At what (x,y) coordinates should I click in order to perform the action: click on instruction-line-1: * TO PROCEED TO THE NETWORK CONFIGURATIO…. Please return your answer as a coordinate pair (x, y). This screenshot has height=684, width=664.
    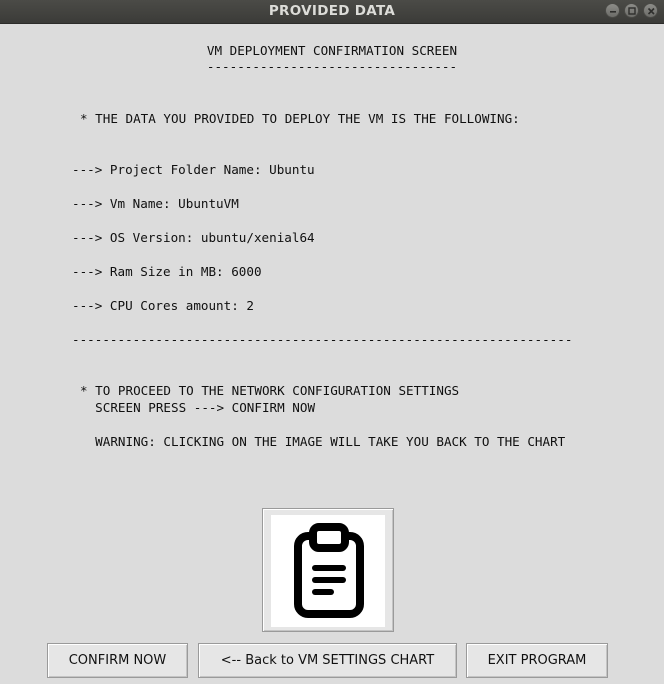
    Looking at the image, I should click on (270, 390).